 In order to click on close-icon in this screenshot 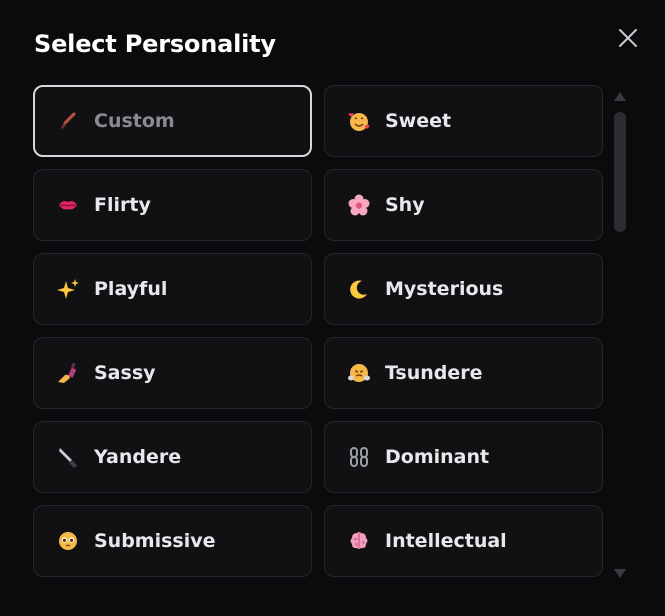, I will do `click(628, 38)`.